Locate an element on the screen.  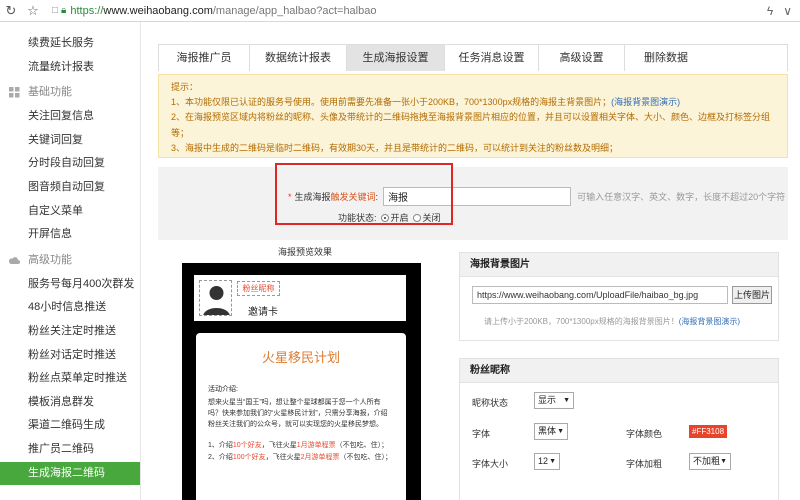
tab-task-message: 任务消息设置 is located at coordinates (492, 58).